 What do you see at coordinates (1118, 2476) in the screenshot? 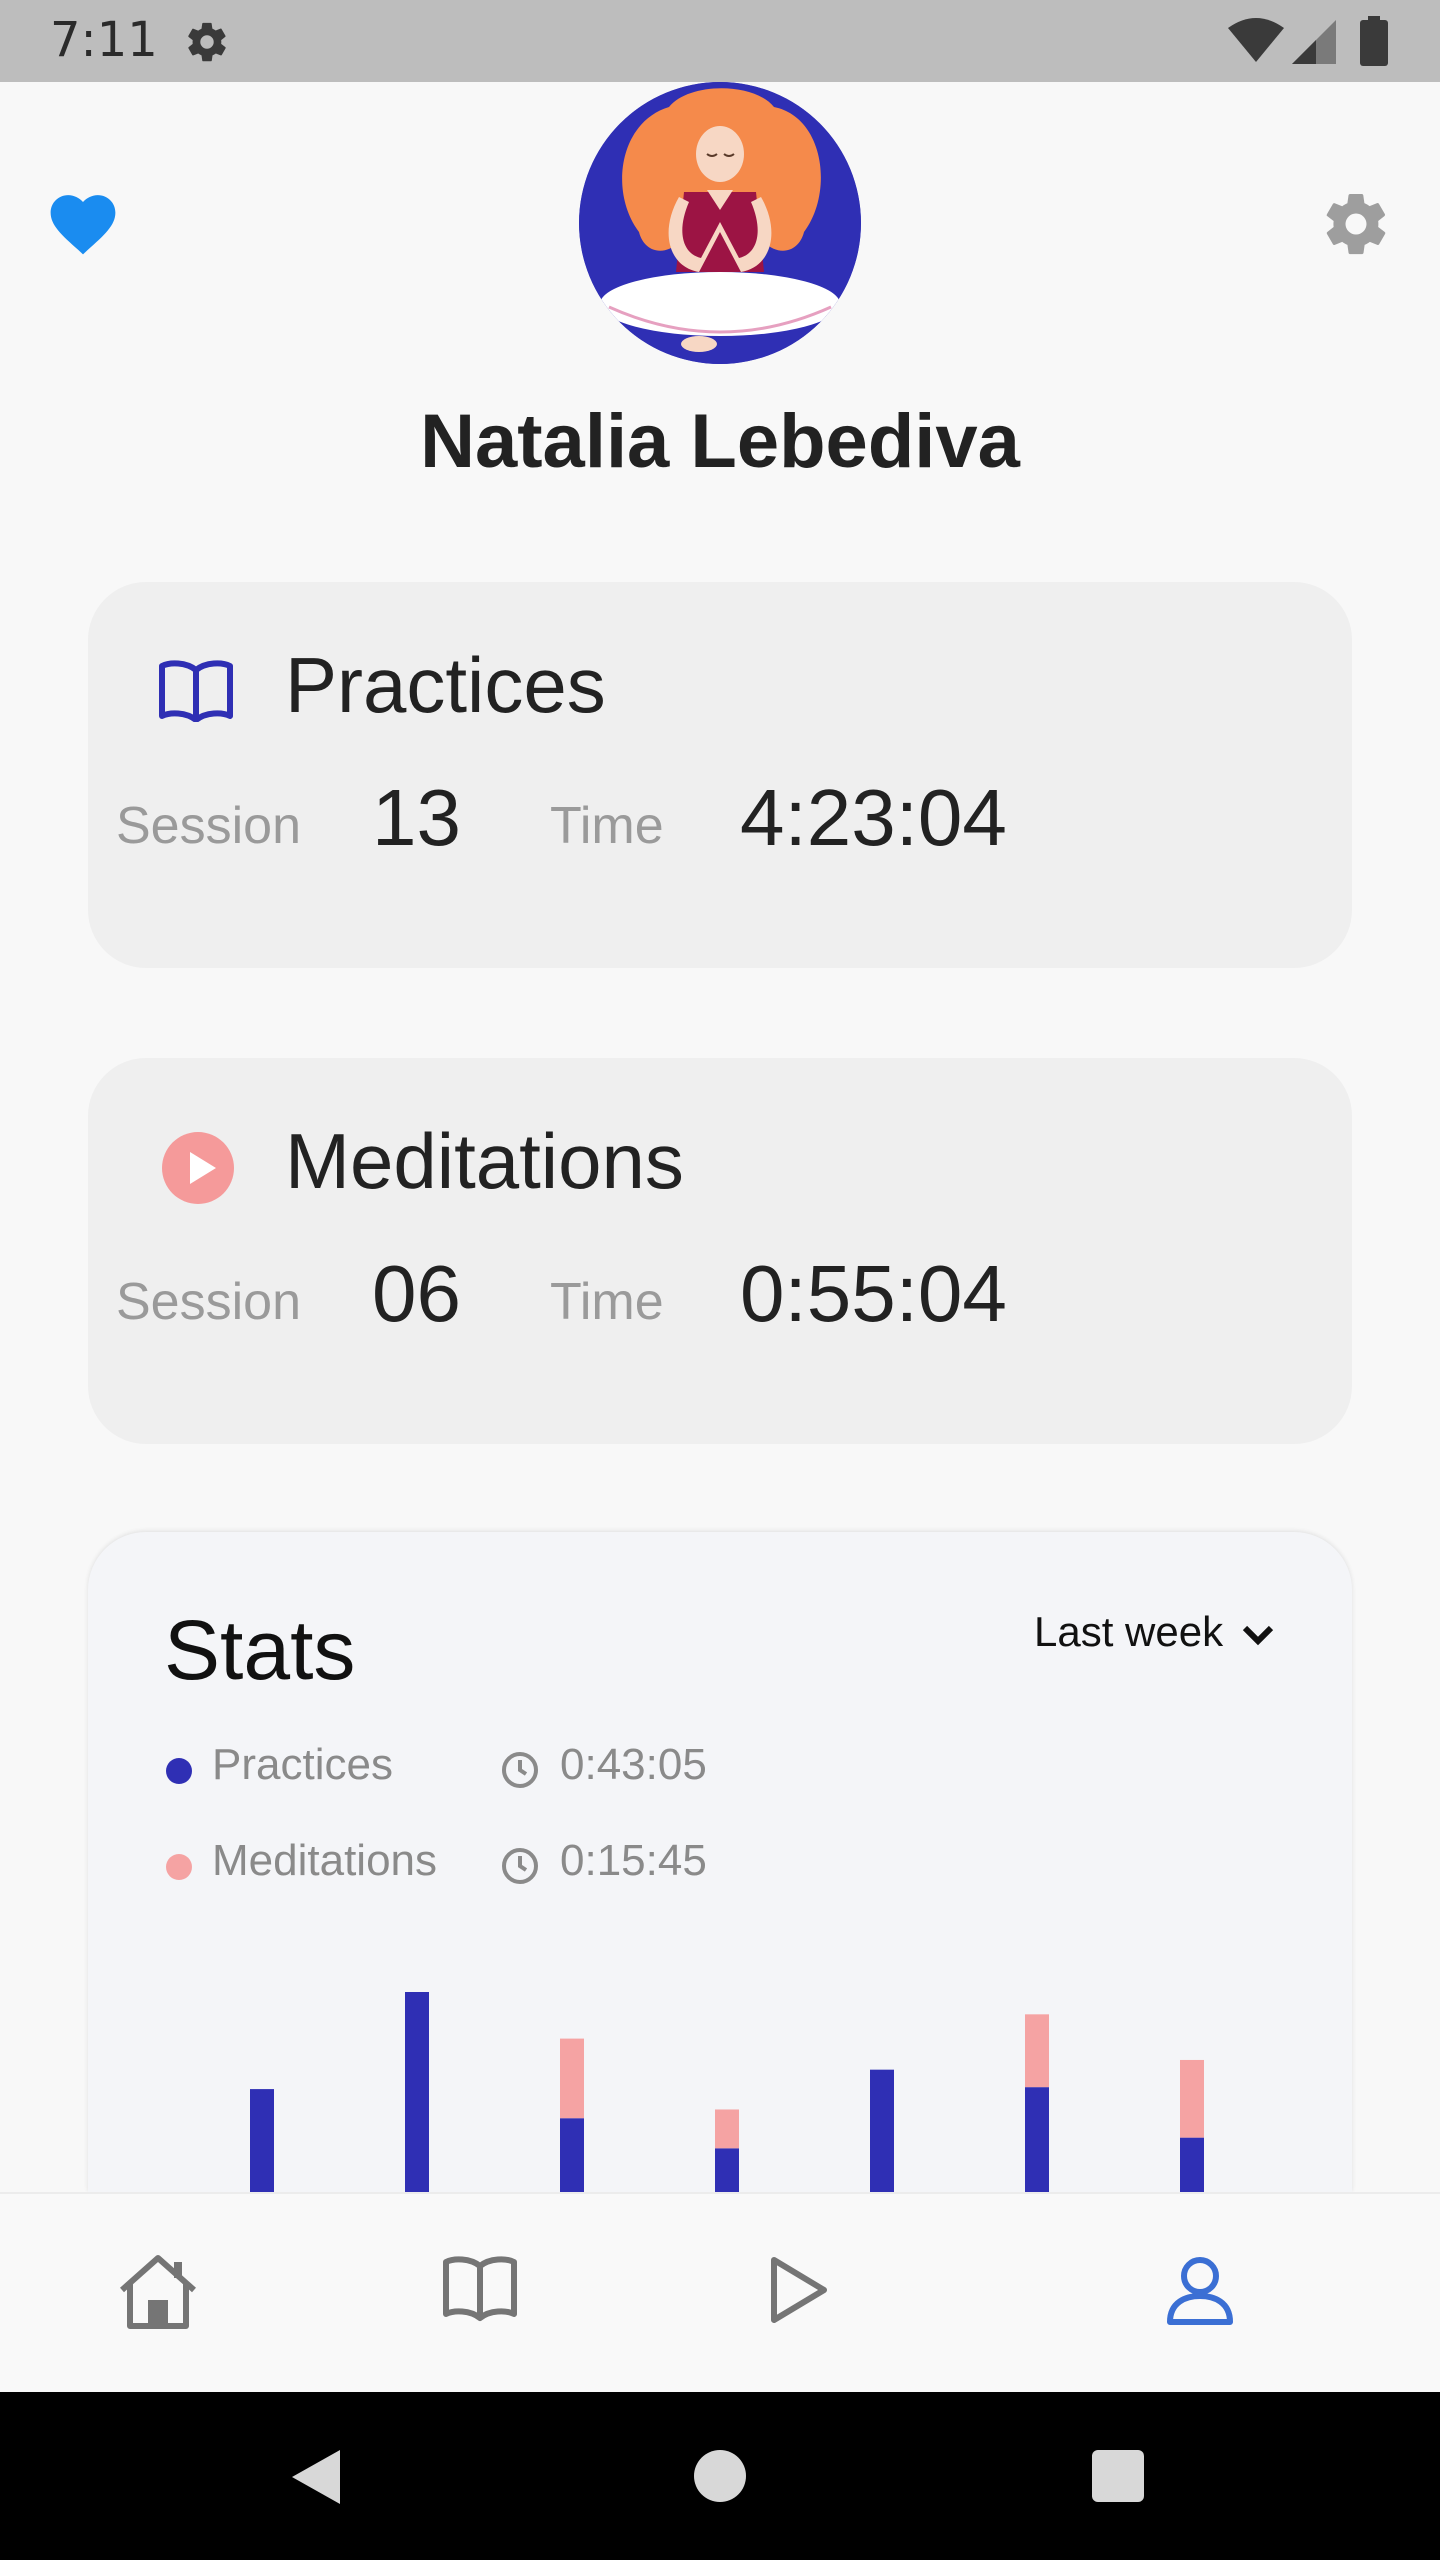
I see `recents-icon` at bounding box center [1118, 2476].